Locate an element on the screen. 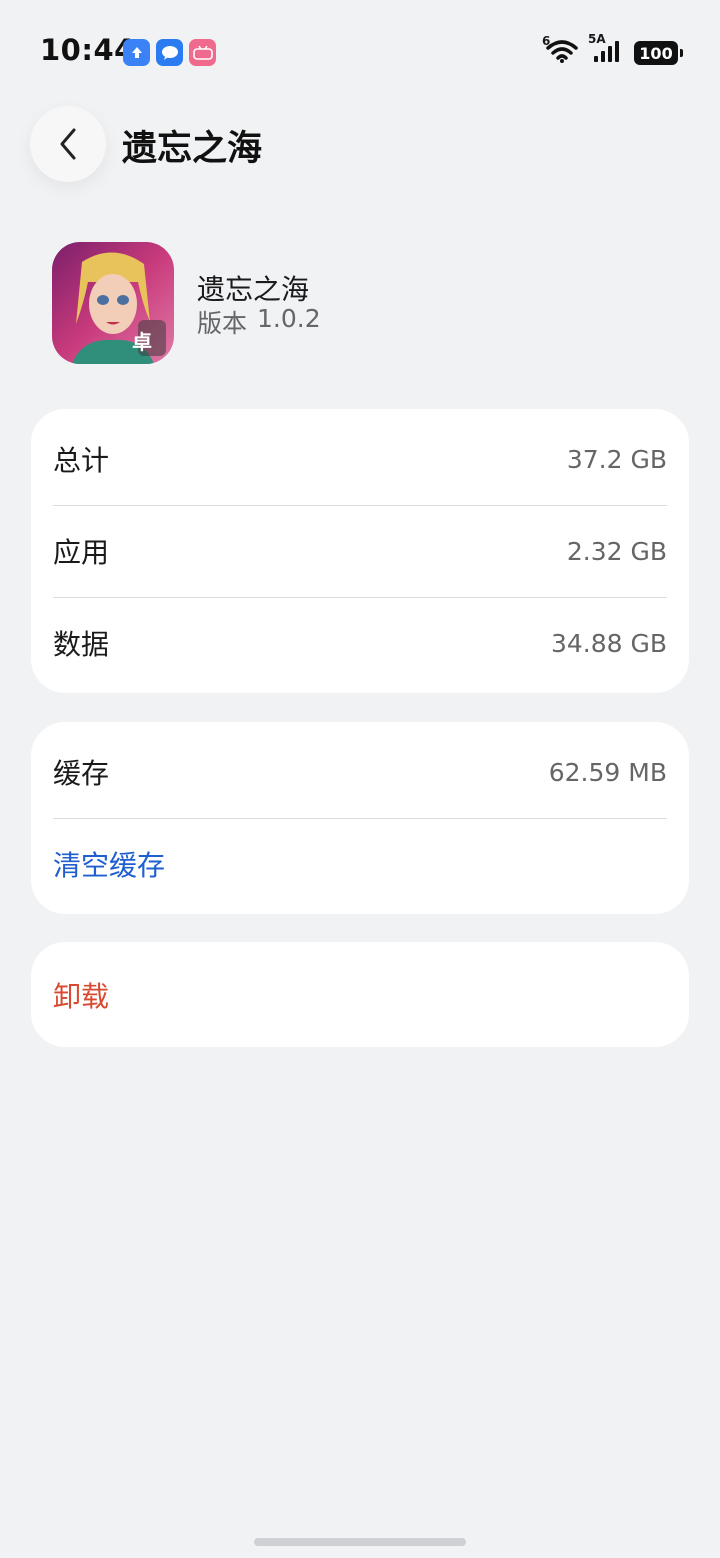 This screenshot has height=1558, width=720. uninstall-label: 卸载 is located at coordinates (81, 996).